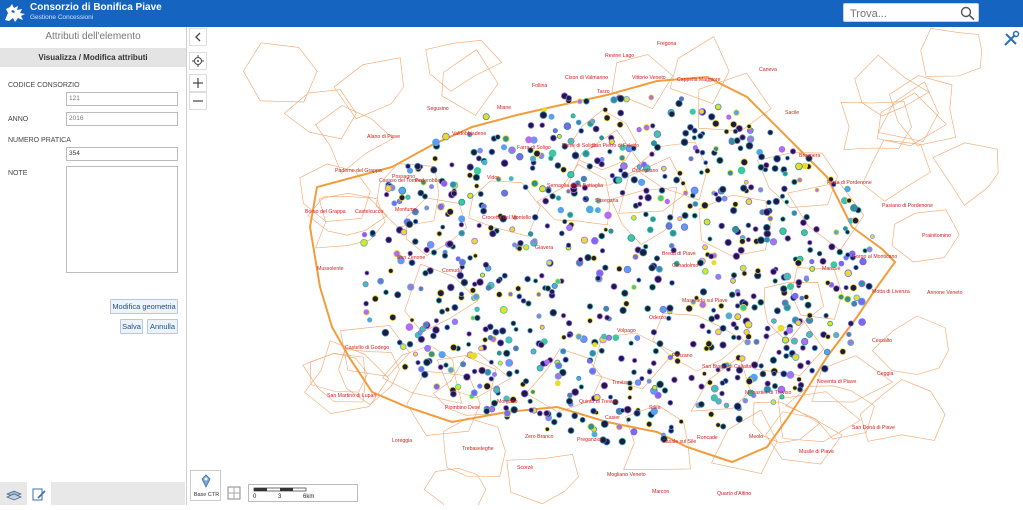 This screenshot has height=510, width=1023. I want to click on numero-field: 354, so click(122, 154).